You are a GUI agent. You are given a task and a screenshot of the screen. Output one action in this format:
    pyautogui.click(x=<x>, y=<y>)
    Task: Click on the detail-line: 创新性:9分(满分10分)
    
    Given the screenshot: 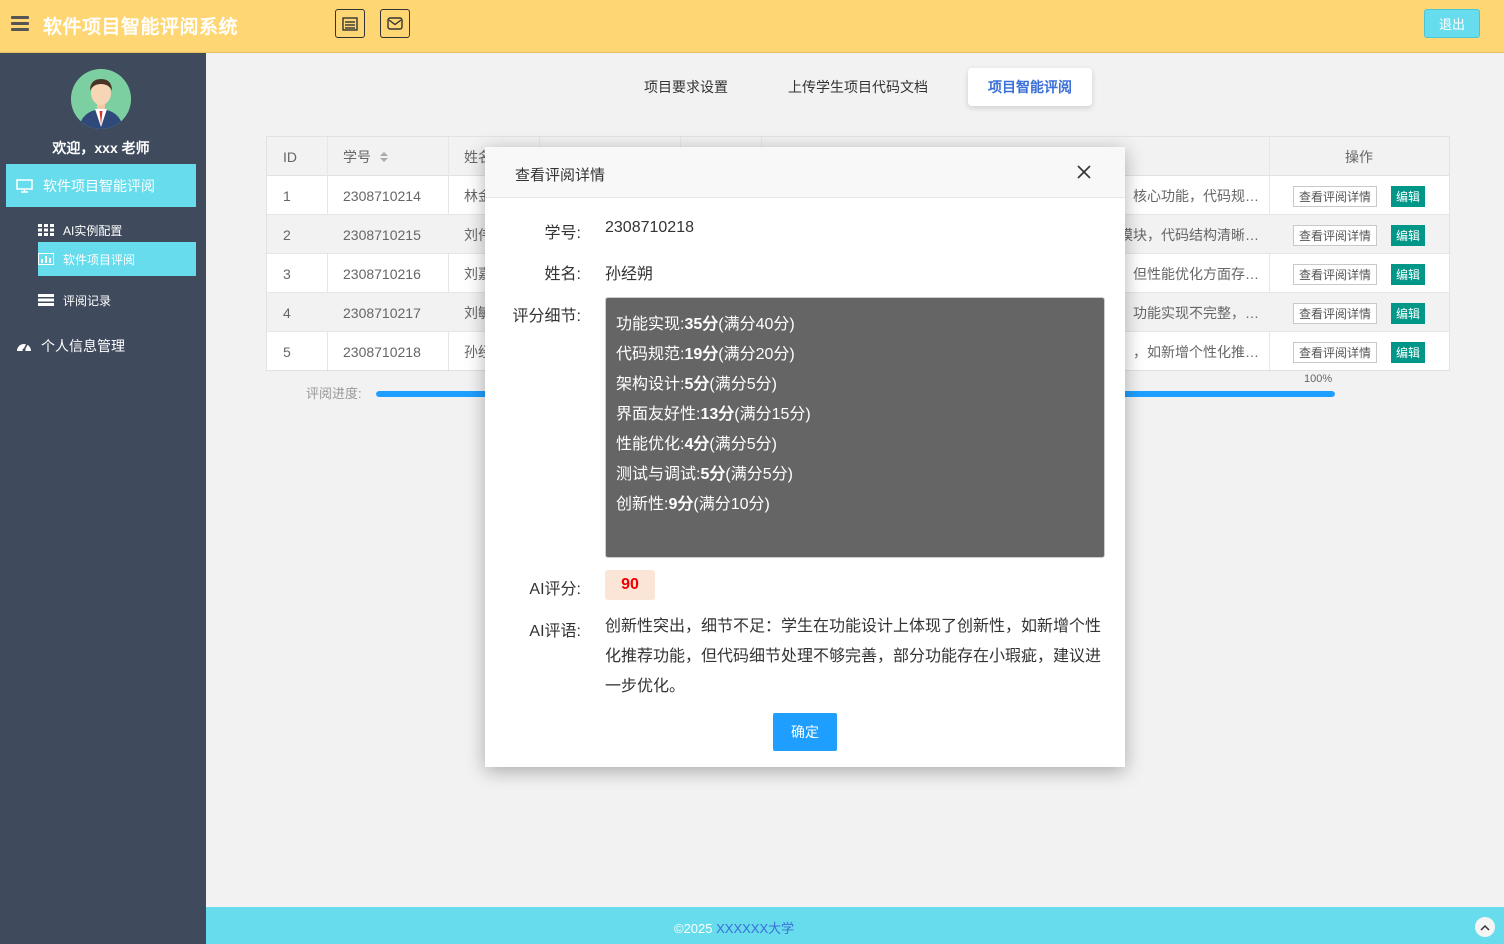 What is the action you would take?
    pyautogui.click(x=693, y=504)
    